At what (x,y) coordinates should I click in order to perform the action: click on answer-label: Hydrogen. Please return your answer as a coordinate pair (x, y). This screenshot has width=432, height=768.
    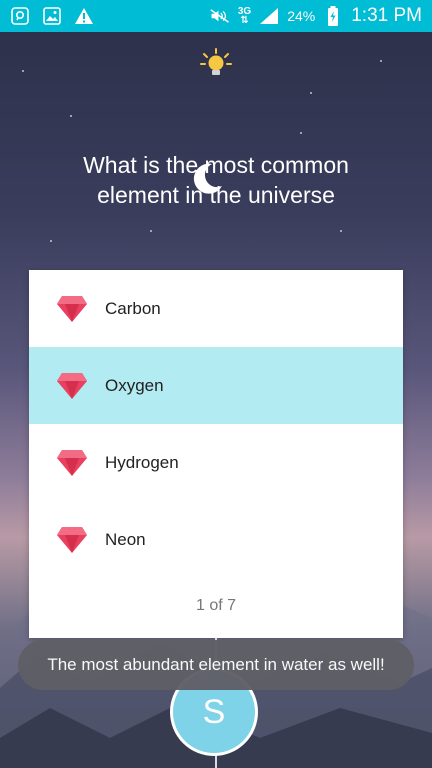
    Looking at the image, I should click on (142, 462).